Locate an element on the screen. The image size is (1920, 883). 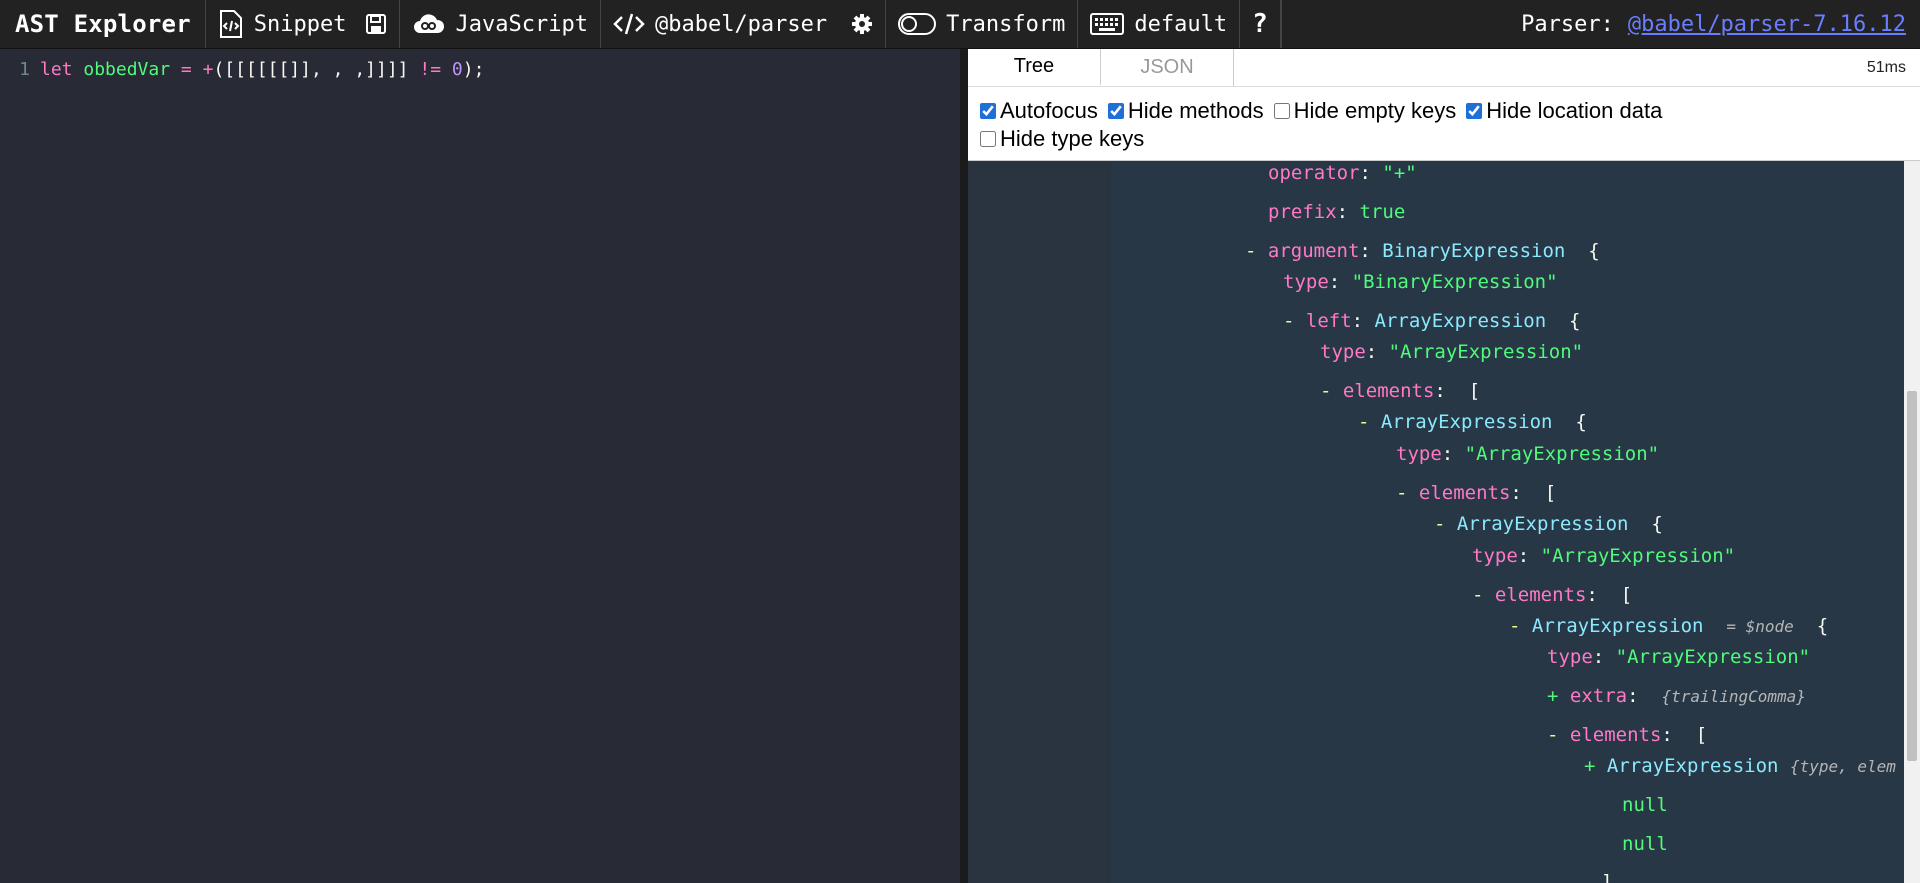
code-operator: = is located at coordinates (186, 69).